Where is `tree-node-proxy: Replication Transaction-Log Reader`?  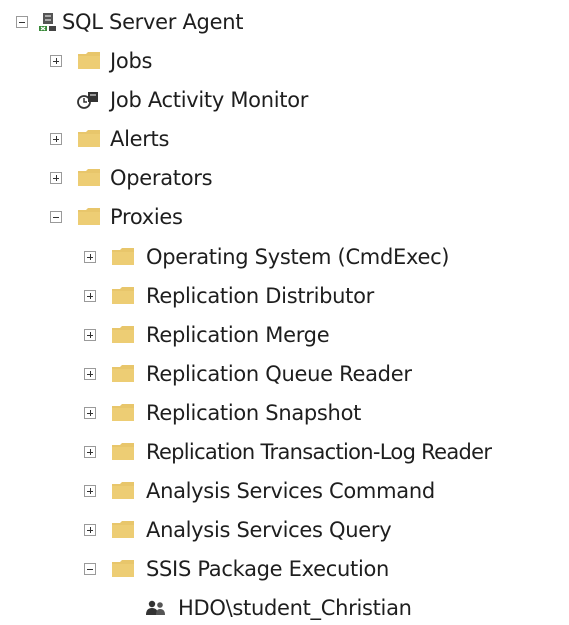
tree-node-proxy: Replication Transaction-Log Reader is located at coordinates (284, 452).